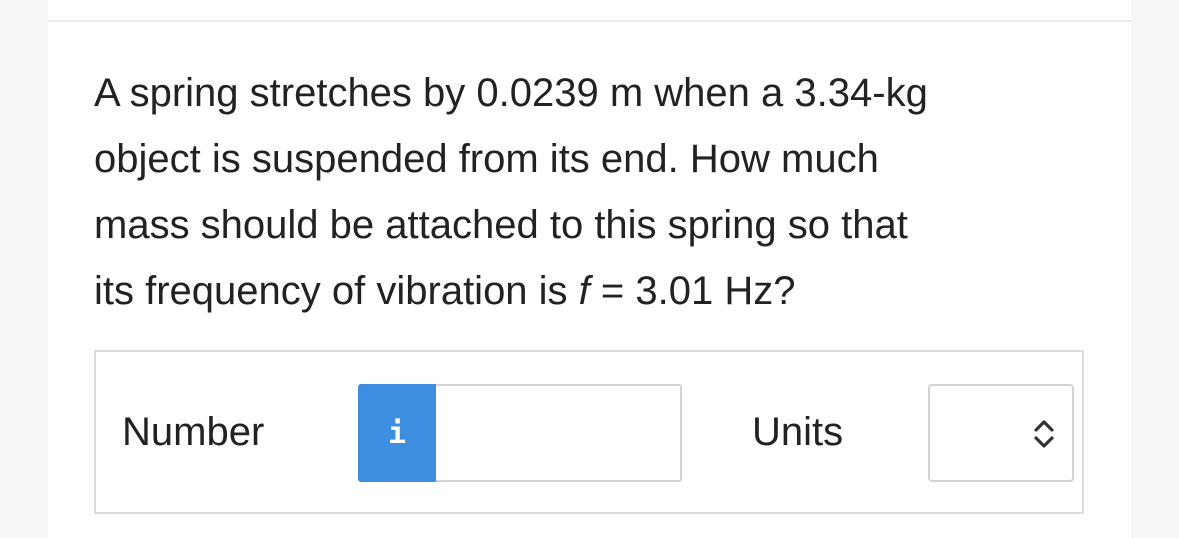  What do you see at coordinates (692, 291) in the screenshot?
I see `question-line-4-suffix: = 3.01 Hz?` at bounding box center [692, 291].